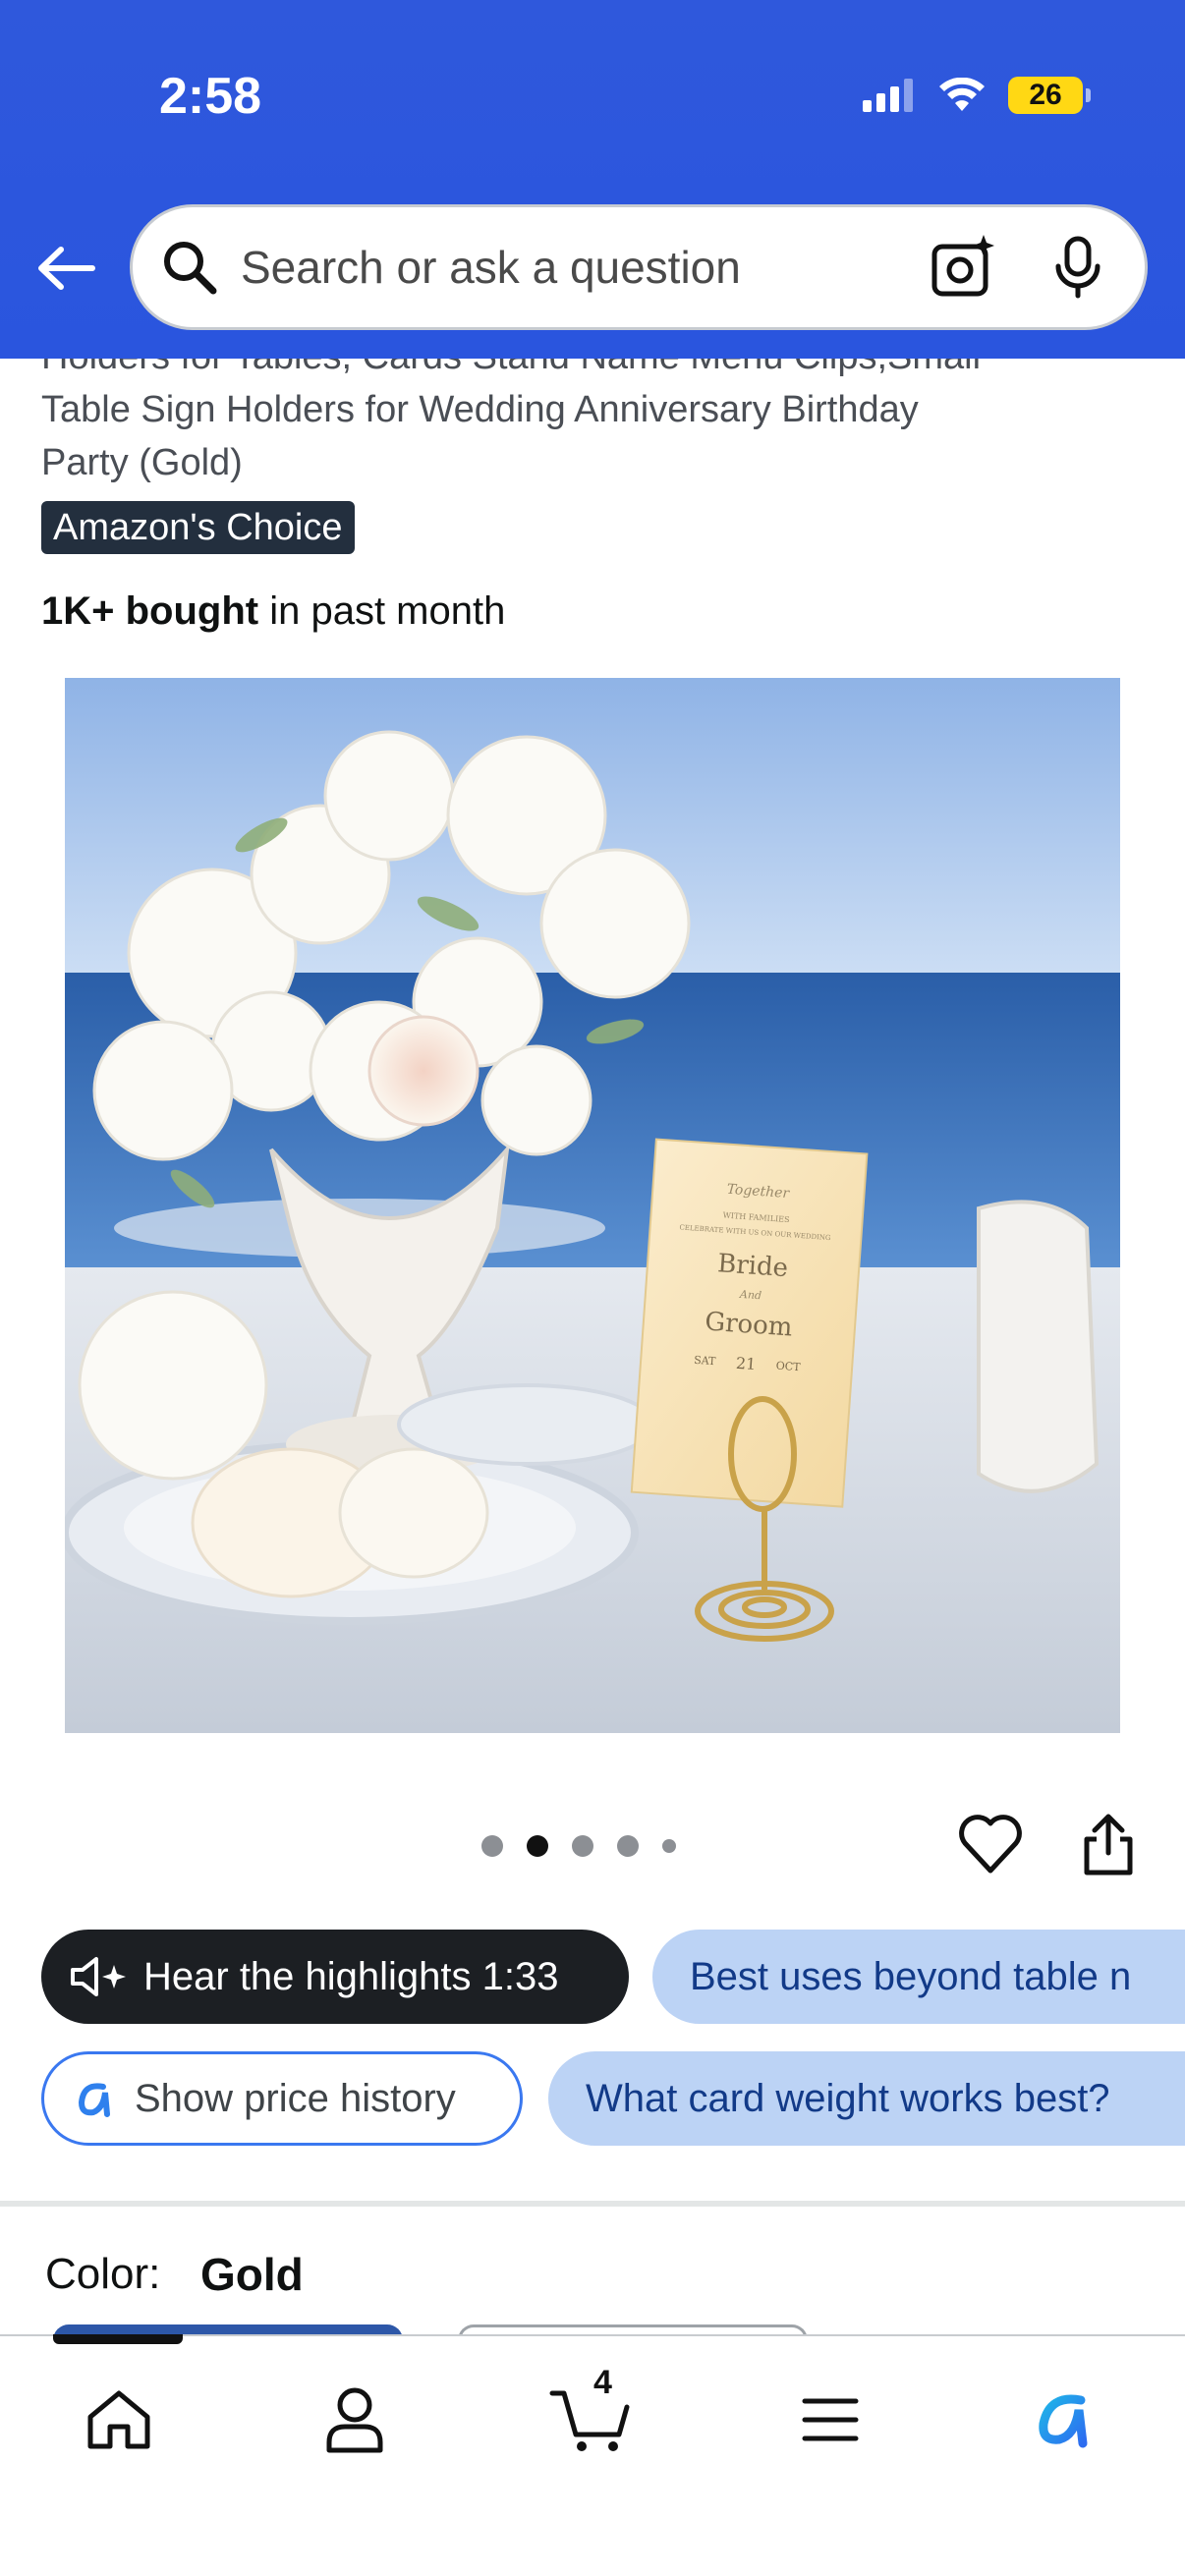 The width and height of the screenshot is (1185, 2576). I want to click on back-arrow-icon, so click(66, 268).